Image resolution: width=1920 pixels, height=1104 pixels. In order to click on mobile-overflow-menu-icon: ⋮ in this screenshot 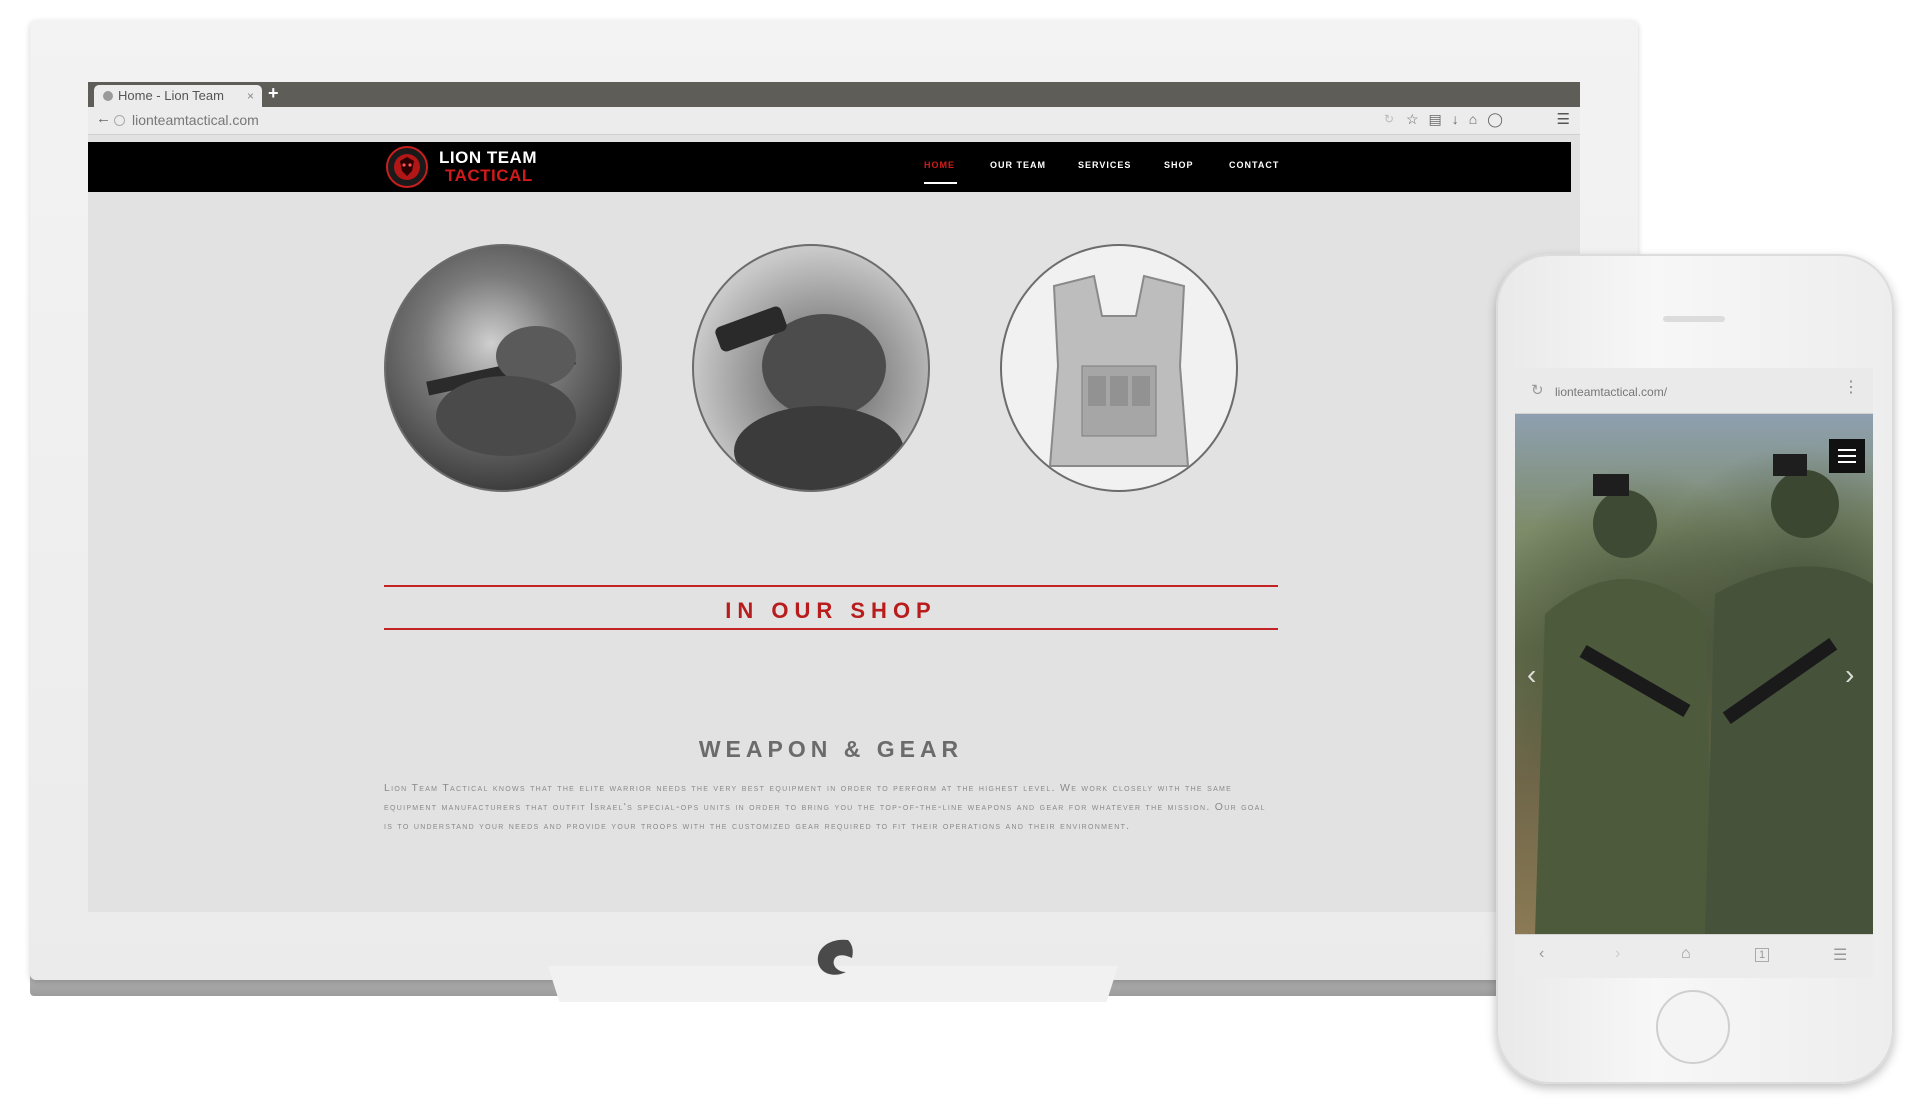, I will do `click(1851, 387)`.